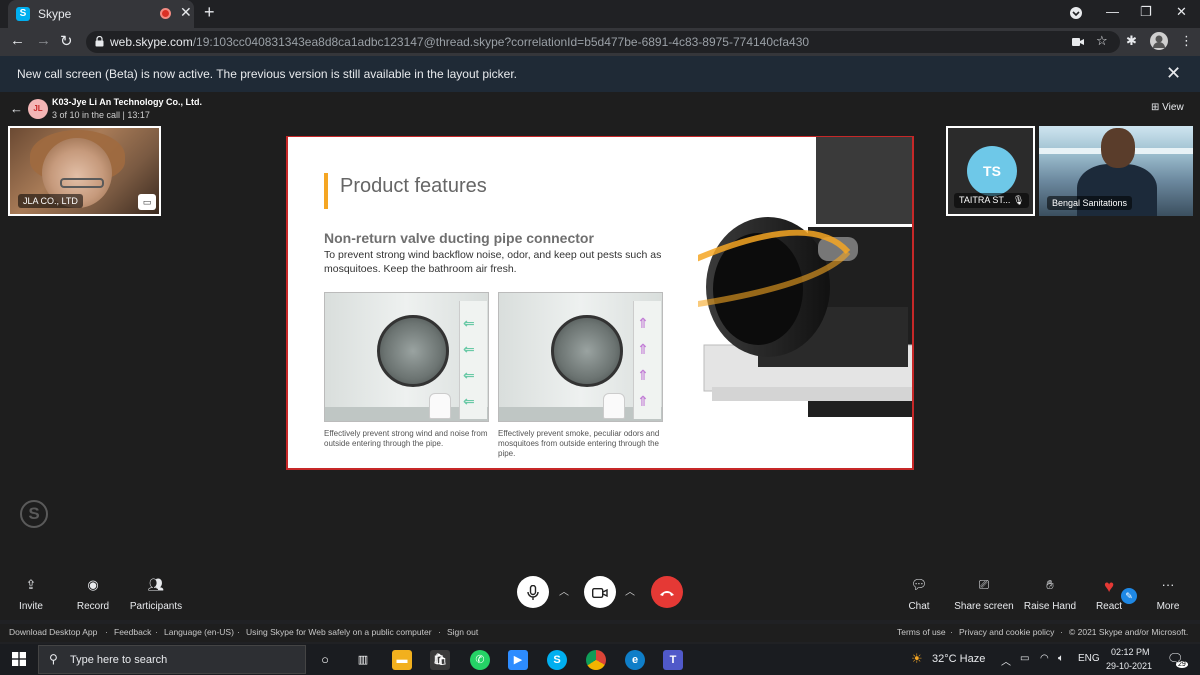 Image resolution: width=1200 pixels, height=675 pixels. What do you see at coordinates (127, 102) in the screenshot?
I see `call-title: K03-Jye Li An Technology Co., Ltd.` at bounding box center [127, 102].